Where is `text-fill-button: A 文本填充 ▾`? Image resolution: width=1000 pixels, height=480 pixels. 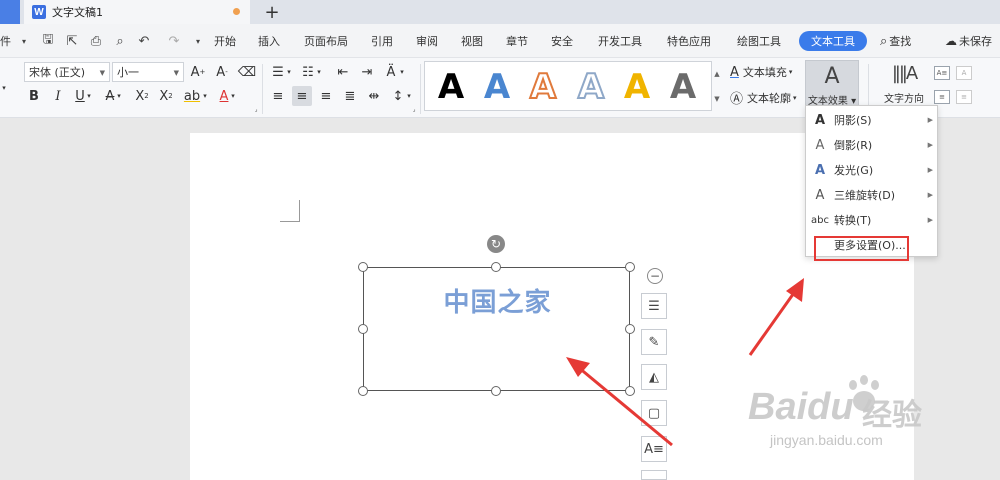
text-fill-button: A 文本填充 ▾ is located at coordinates (761, 72).